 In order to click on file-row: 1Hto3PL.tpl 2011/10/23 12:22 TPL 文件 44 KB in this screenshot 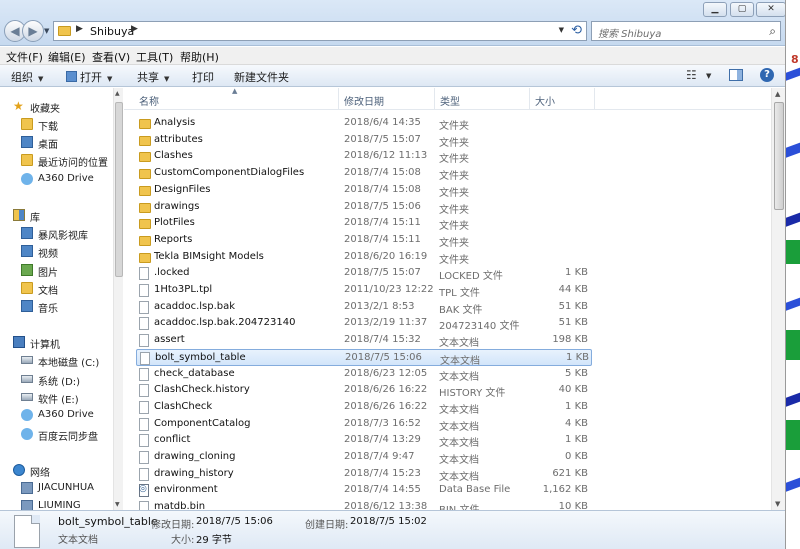, I will do `click(364, 290)`.